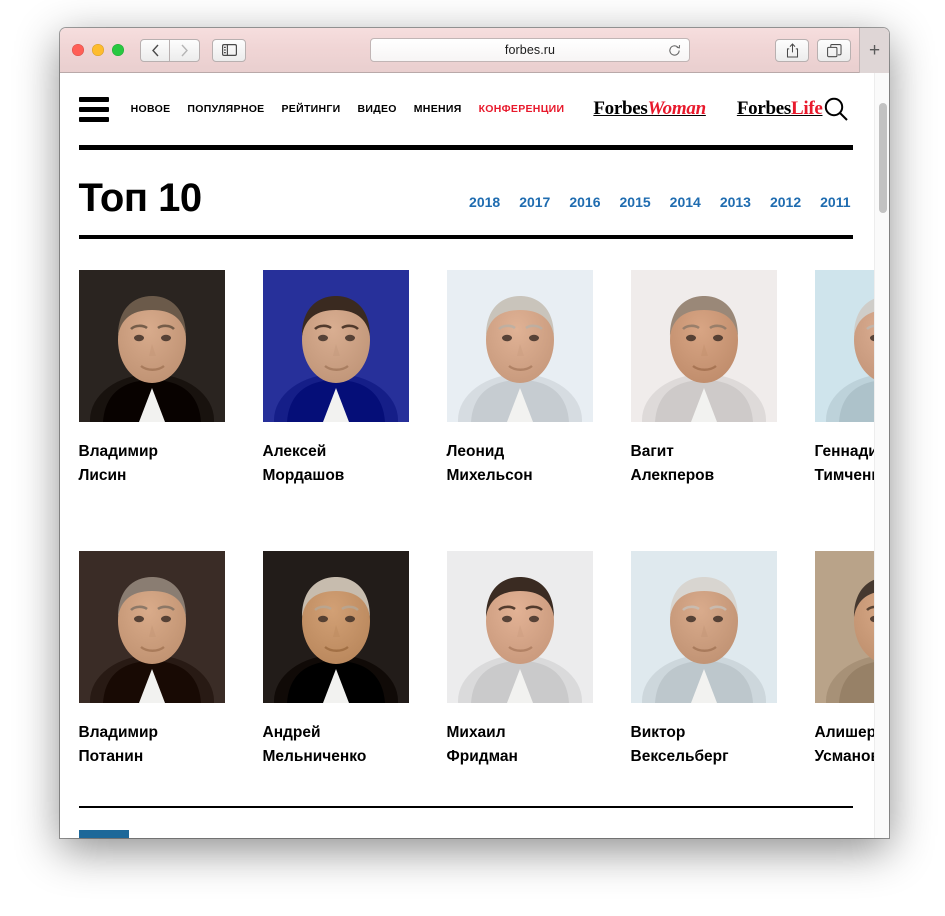  I want to click on person-card: Владимир Лисин, so click(151, 379).